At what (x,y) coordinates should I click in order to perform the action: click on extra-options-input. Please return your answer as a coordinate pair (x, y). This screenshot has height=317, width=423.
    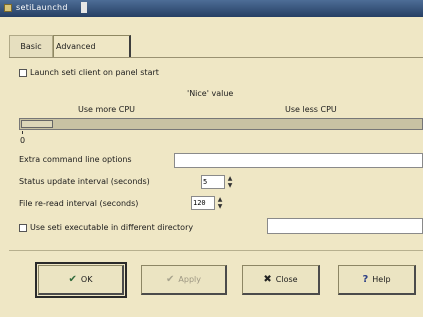
    Looking at the image, I should click on (298, 160).